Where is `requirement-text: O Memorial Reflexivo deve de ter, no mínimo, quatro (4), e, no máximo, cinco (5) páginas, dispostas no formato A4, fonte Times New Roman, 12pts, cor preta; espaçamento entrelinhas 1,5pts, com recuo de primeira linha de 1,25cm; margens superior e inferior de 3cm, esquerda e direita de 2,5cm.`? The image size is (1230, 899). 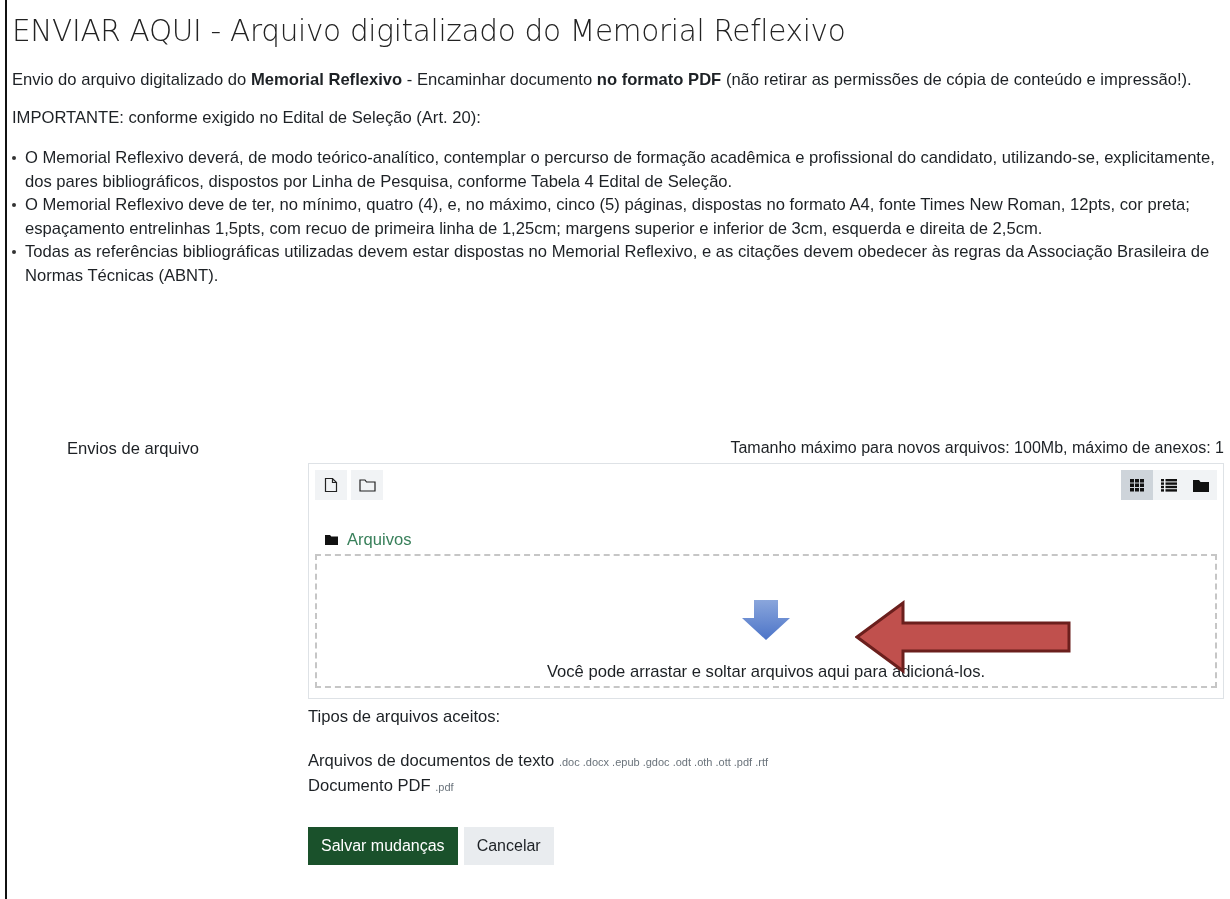 requirement-text: O Memorial Reflexivo deve de ter, no mínimo, quatro (4), e, no máximo, cinco (5) páginas, dispostas no formato A4, fonte Times New Roman, 12pts, cor preta; espaçamento entrelinhas 1,5pts, com recuo de primeira linha de 1,25cm; margens superior e inferior de 3cm, esquerda e direita de 2,5cm. is located at coordinates (608, 217).